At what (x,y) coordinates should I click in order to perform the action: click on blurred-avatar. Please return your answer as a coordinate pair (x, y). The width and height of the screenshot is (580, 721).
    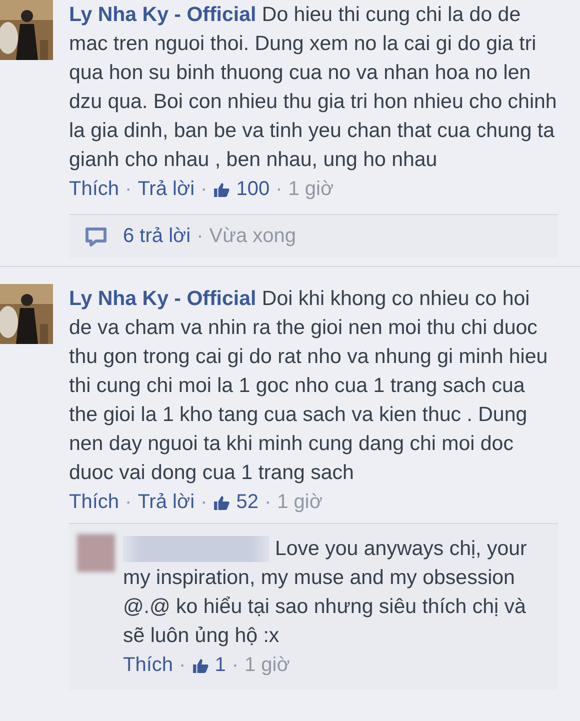
    Looking at the image, I should click on (96, 553).